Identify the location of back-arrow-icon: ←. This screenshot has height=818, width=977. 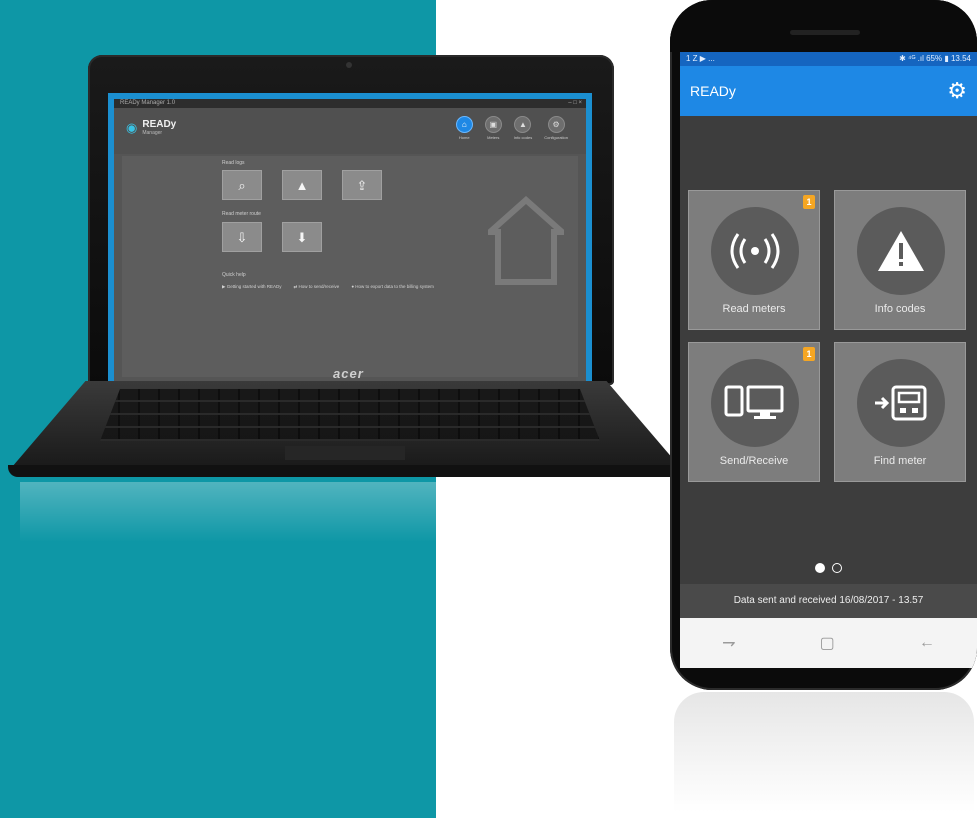
(927, 643).